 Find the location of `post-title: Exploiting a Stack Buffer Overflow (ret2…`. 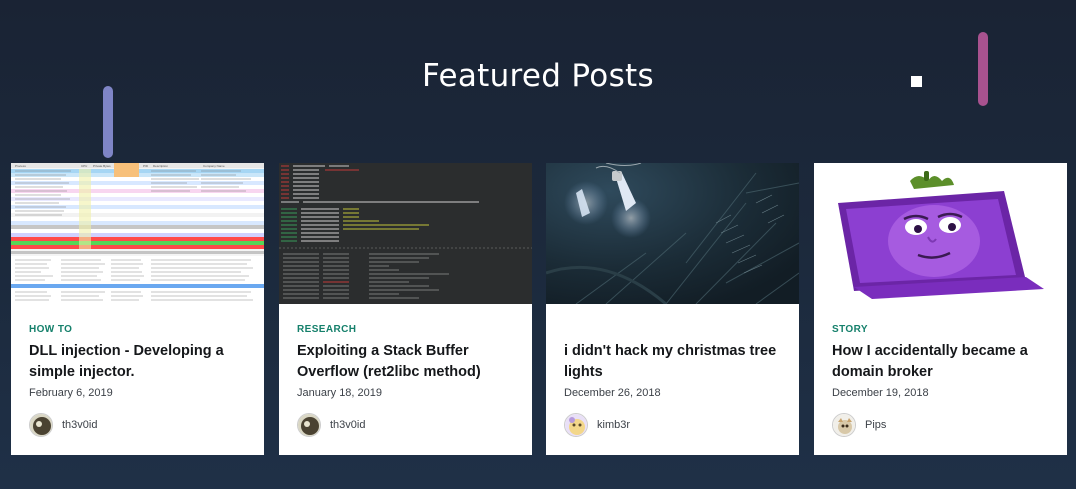

post-title: Exploiting a Stack Buffer Overflow (ret2… is located at coordinates (407, 362).